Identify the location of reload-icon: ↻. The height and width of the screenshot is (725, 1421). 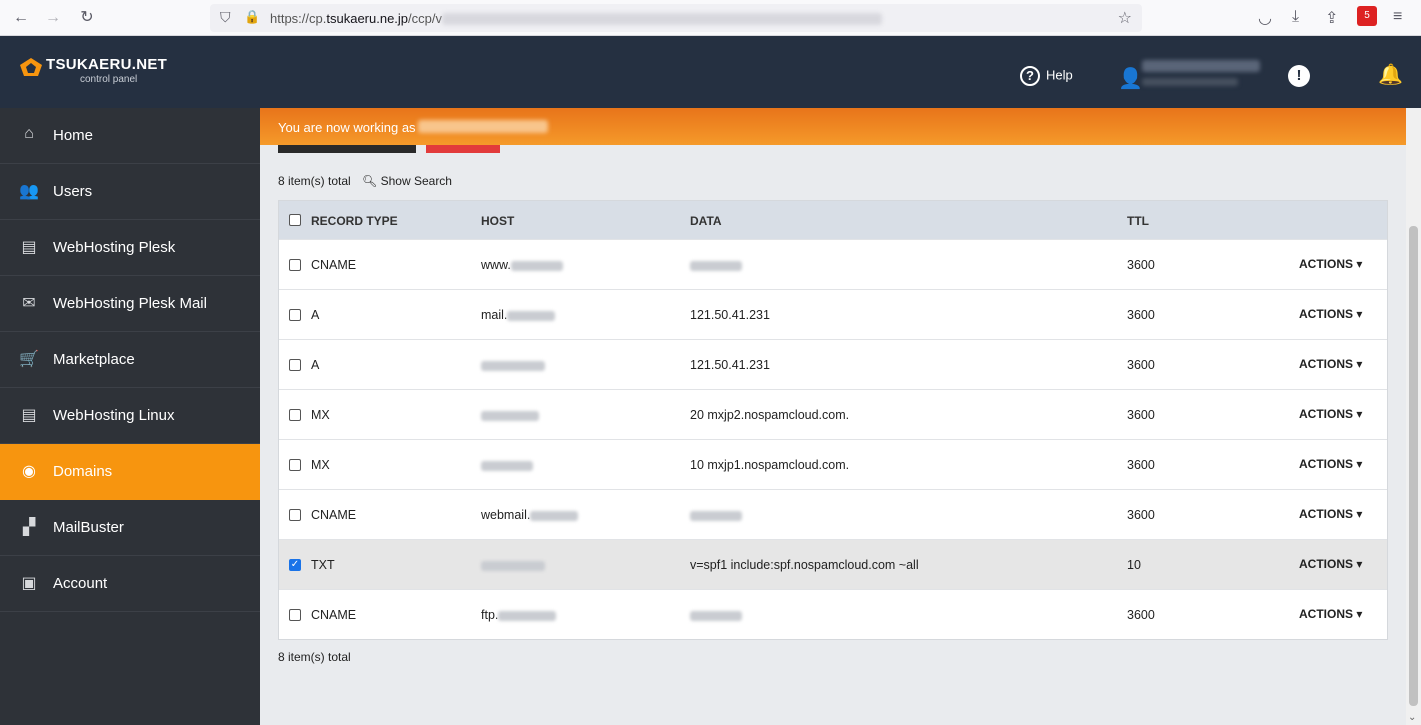
(87, 18).